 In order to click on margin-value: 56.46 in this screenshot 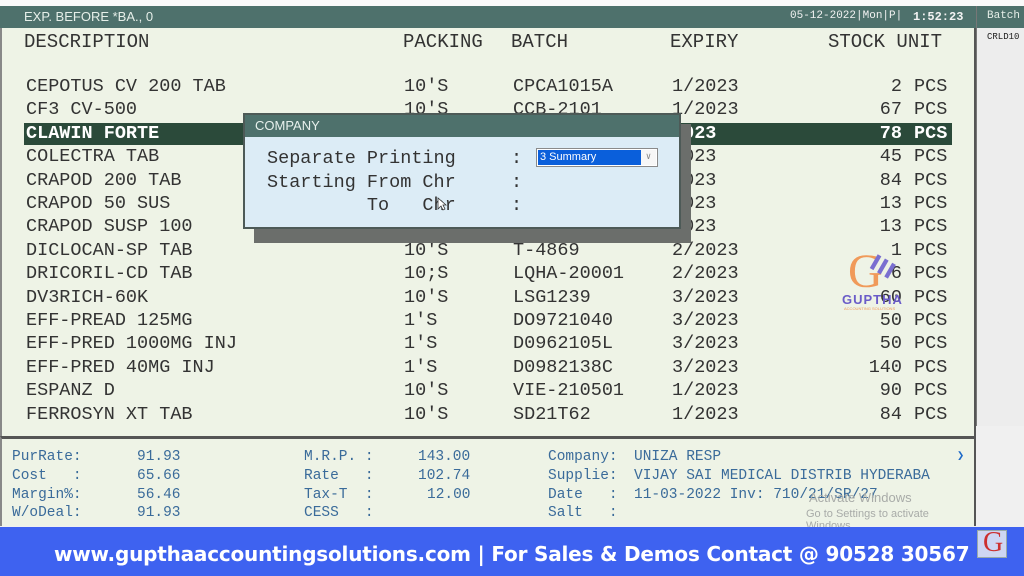, I will do `click(159, 495)`.